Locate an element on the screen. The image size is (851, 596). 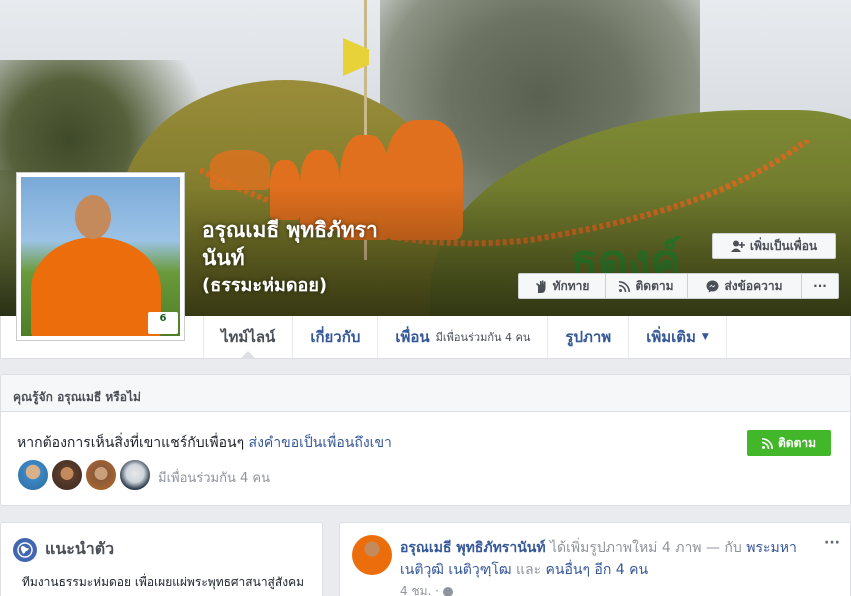
more-options-button: ··· is located at coordinates (820, 286).